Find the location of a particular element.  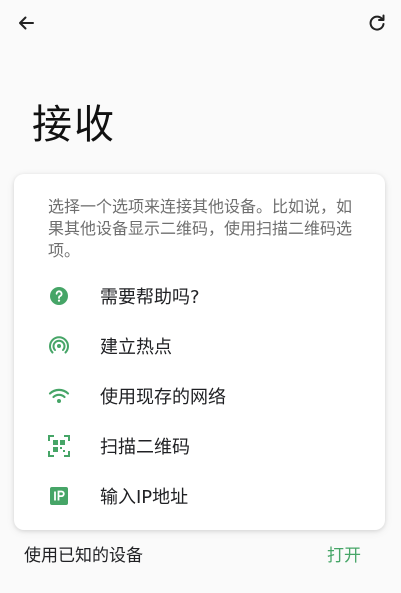

option-help: 需要帮助吗? is located at coordinates (199, 296).